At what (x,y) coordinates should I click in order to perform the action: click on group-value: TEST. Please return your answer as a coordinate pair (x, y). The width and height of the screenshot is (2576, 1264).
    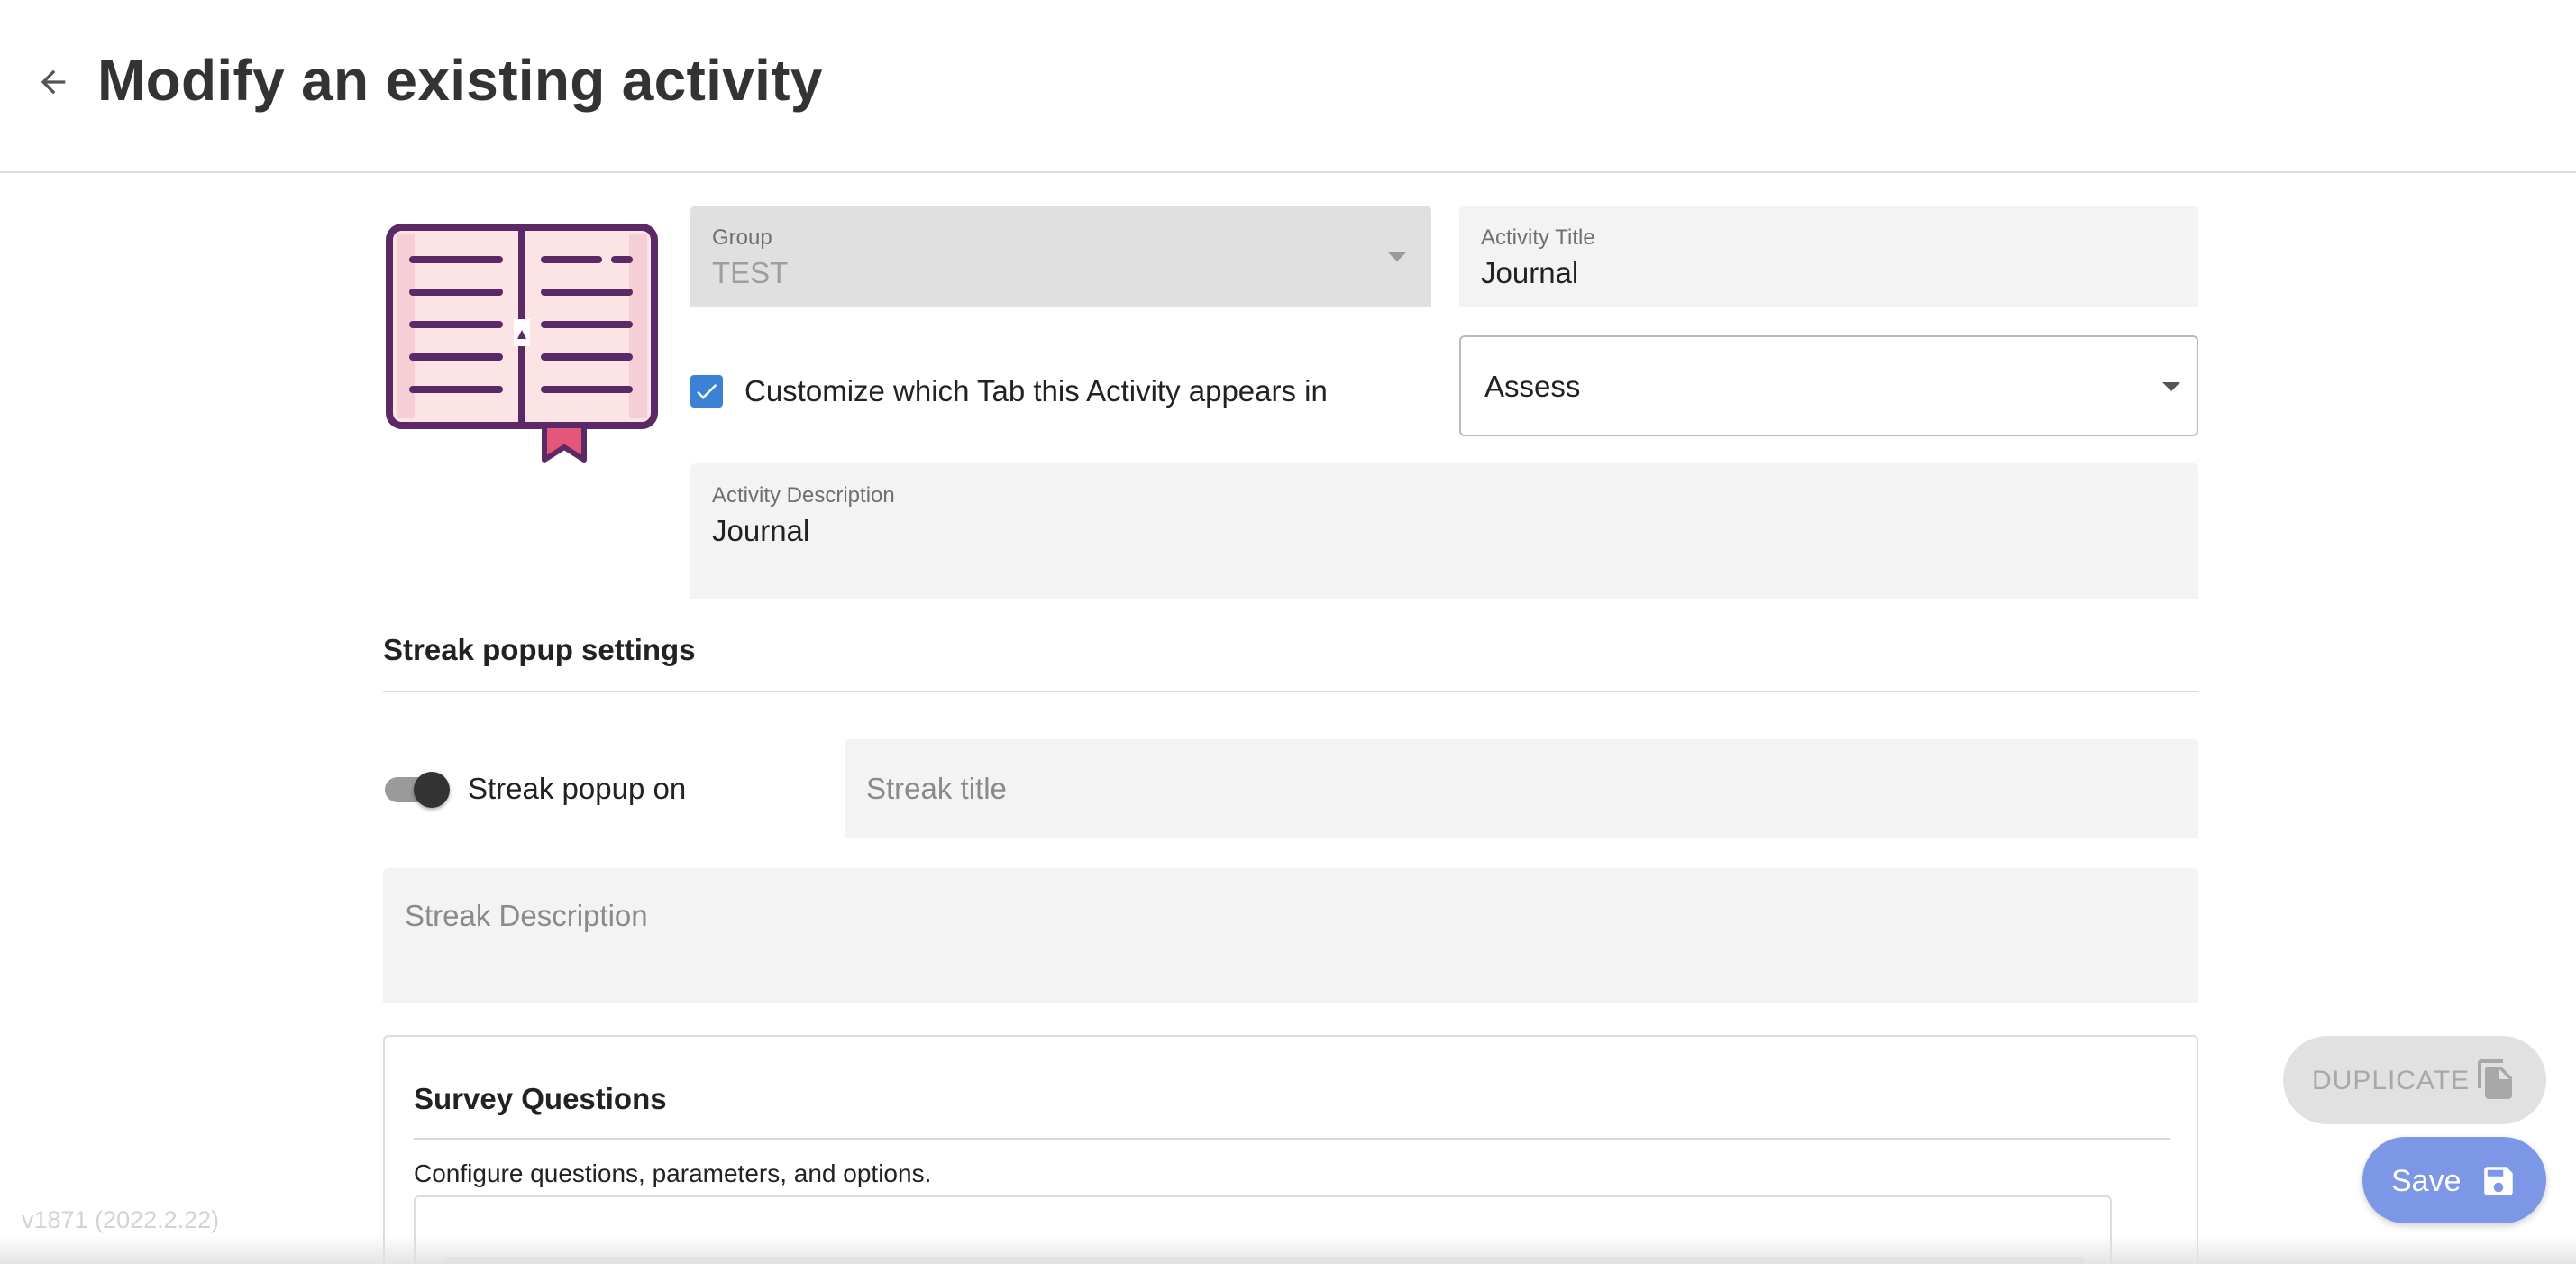
    Looking at the image, I should click on (750, 272).